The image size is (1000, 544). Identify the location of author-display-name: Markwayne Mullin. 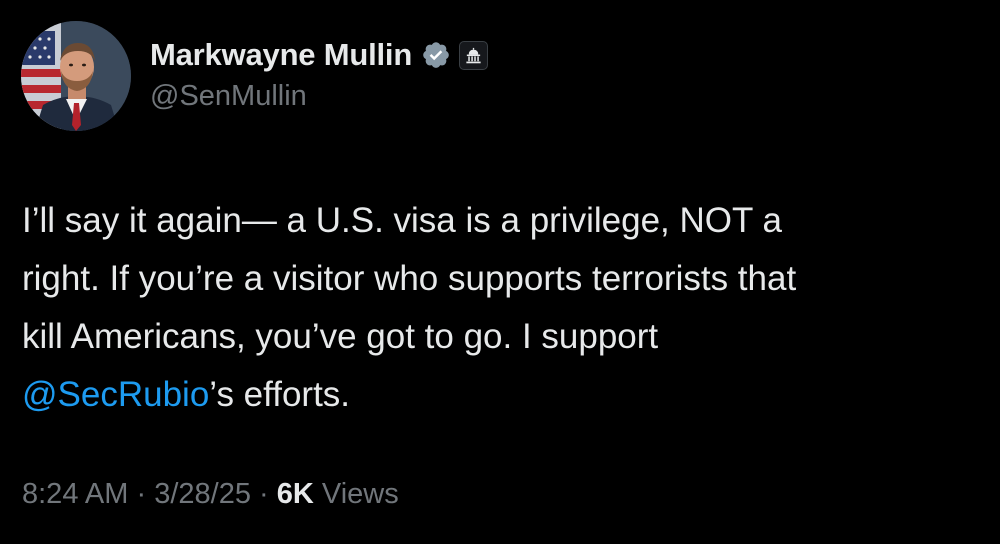
(281, 55).